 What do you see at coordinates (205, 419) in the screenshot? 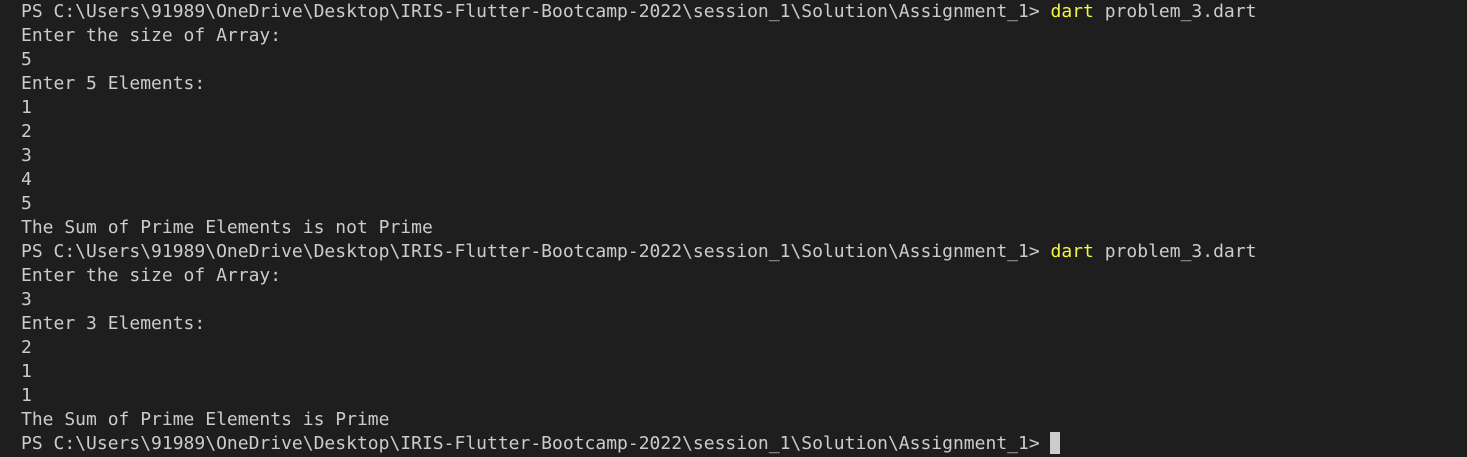
I see `output-line: The Sum of Prime Elements is Prime` at bounding box center [205, 419].